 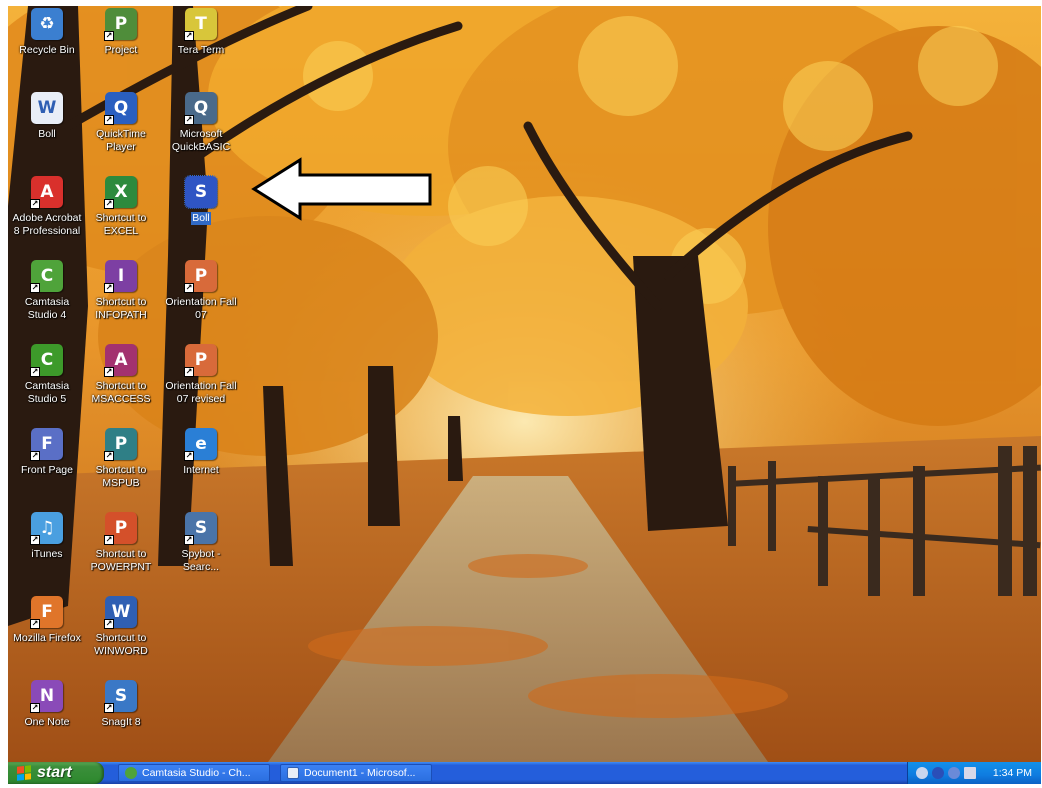 I want to click on desktop-icon-label: Front Page, so click(x=47, y=470).